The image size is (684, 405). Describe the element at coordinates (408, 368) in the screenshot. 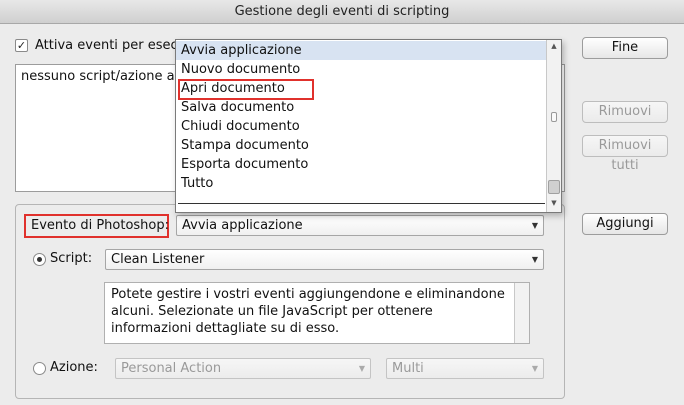

I see `action-value: Multi` at that location.